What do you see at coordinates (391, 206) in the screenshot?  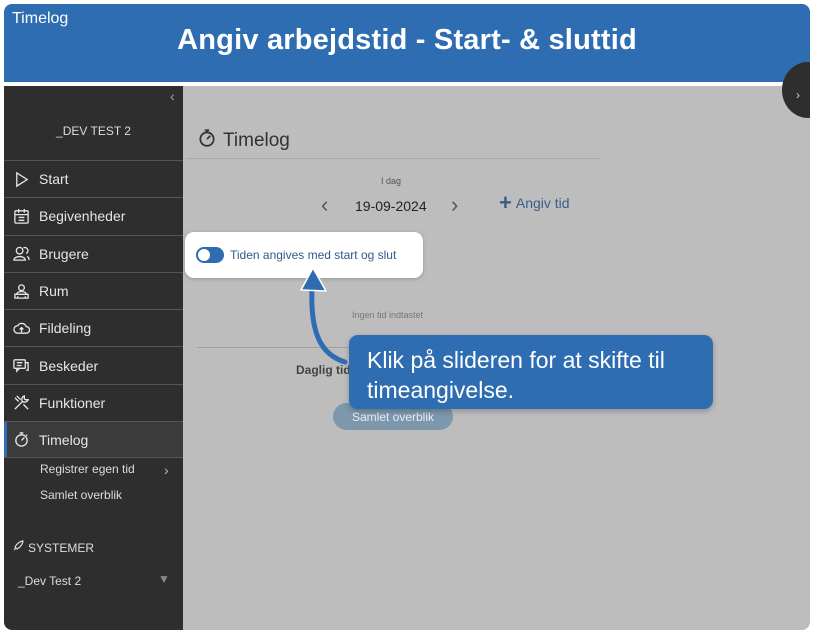 I see `current-date: 19-09-2024` at bounding box center [391, 206].